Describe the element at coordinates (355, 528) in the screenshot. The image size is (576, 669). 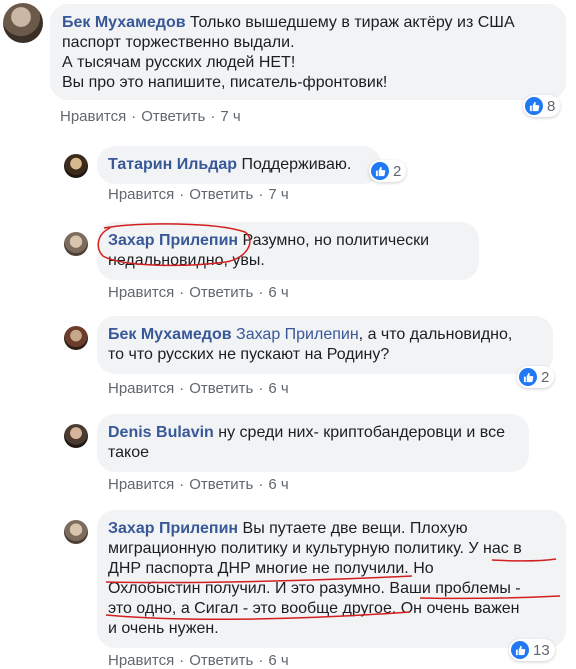
I see `comment-text: Вы путаете две вещи. Плохую` at that location.